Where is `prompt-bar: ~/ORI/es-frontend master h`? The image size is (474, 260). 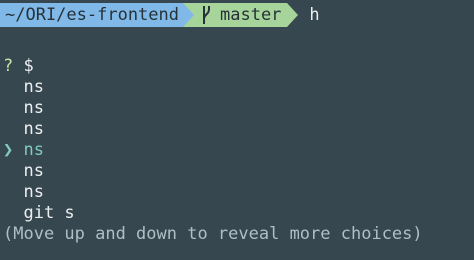
prompt-bar: ~/ORI/es-frontend master h is located at coordinates (160, 15).